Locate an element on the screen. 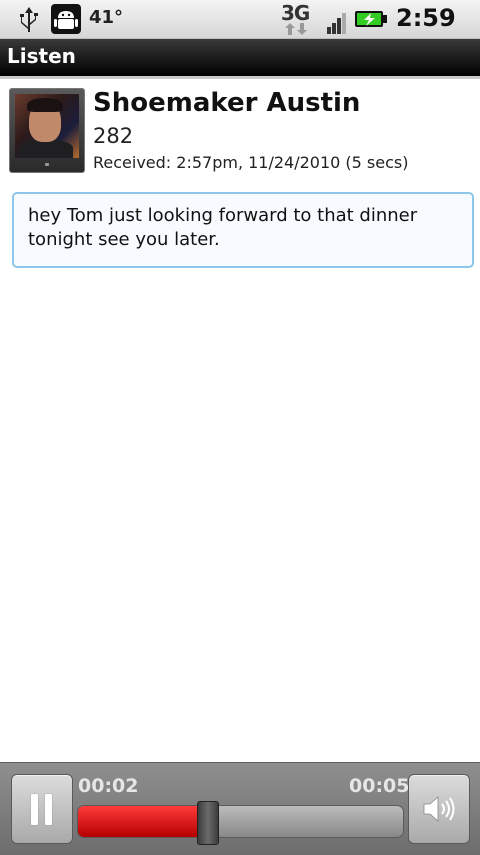 Image resolution: width=480 pixels, height=855 pixels. contact-avatar is located at coordinates (47, 130).